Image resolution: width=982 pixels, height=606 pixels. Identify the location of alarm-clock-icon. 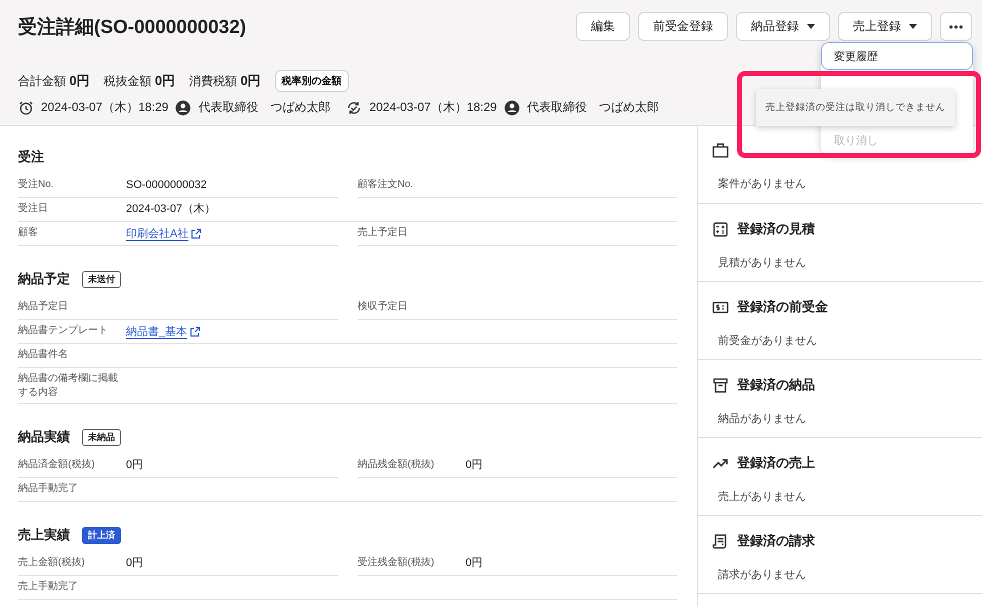
(26, 108).